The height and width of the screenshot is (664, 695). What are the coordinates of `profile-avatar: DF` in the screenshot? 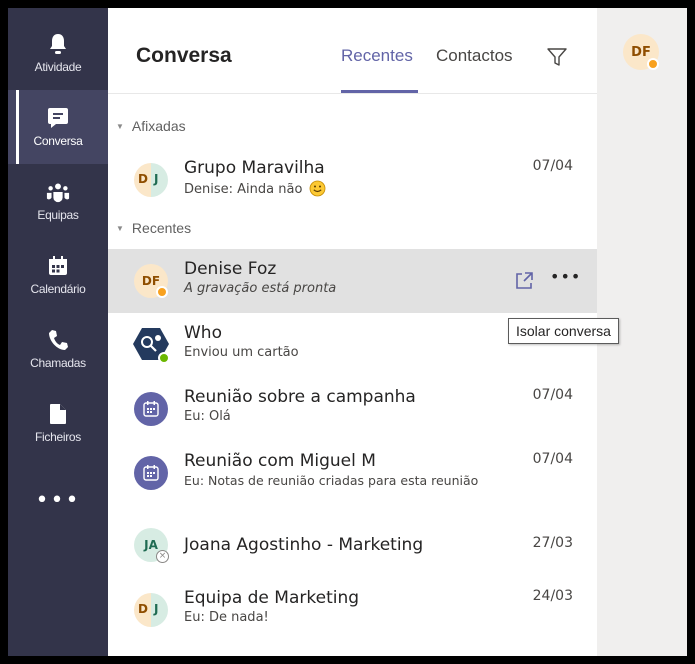 It's located at (641, 52).